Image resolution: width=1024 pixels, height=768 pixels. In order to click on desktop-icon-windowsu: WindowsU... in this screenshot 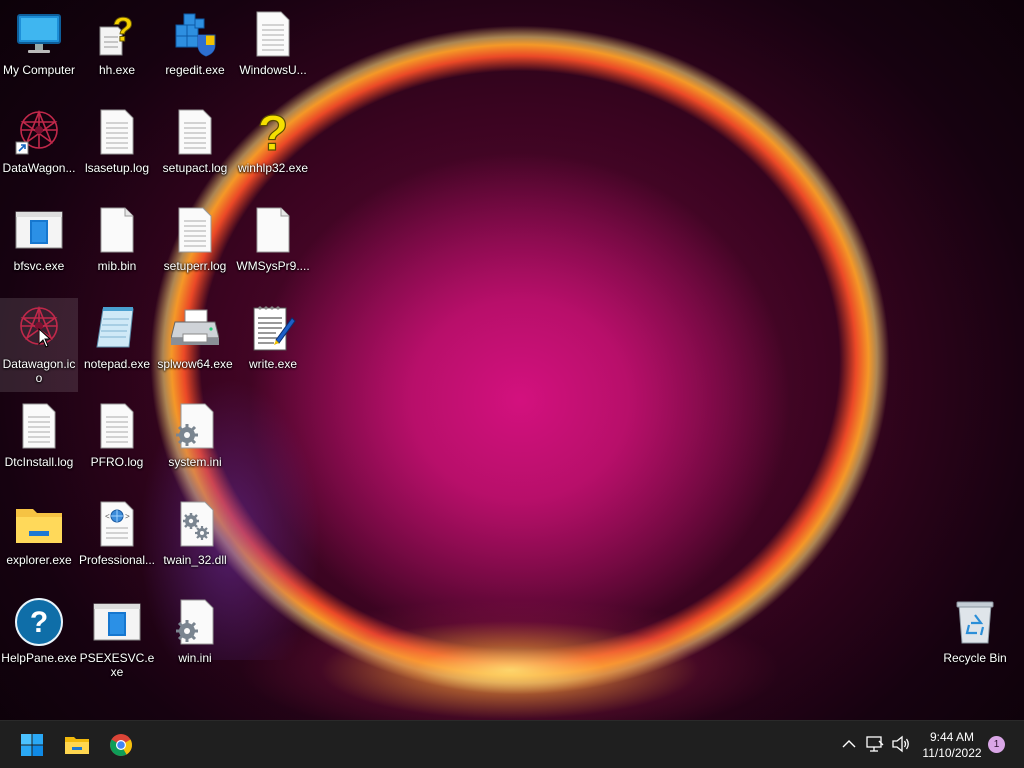, I will do `click(273, 51)`.